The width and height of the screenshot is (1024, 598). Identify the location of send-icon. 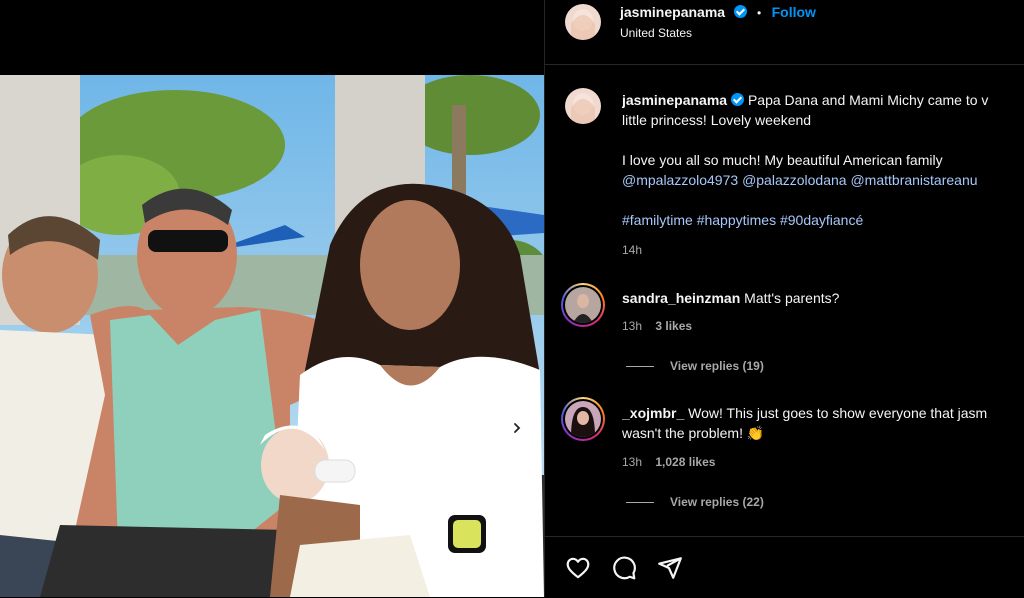
(670, 568).